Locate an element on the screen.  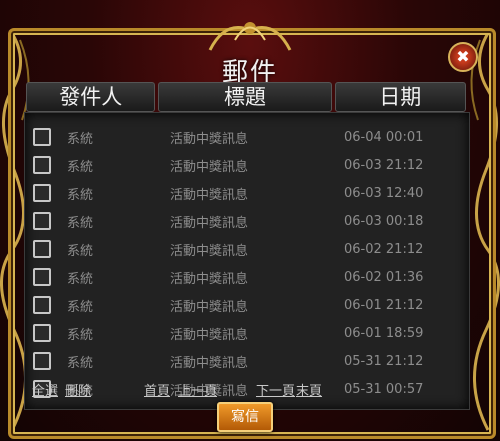
mail-row: 系統 活動中獎訊息 06-03 00:18 is located at coordinates (245, 221).